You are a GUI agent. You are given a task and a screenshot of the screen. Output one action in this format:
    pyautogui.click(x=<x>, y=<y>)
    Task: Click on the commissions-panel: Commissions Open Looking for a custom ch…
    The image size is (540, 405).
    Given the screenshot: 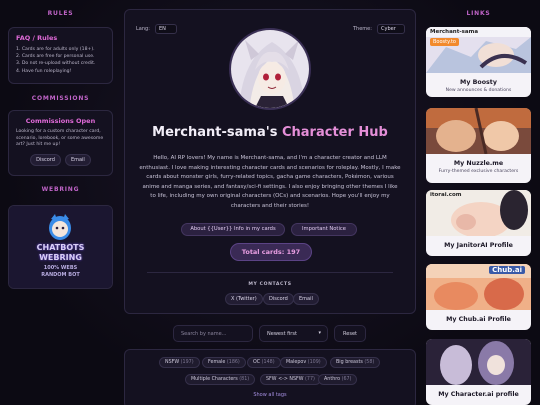 What is the action you would take?
    pyautogui.click(x=60, y=143)
    